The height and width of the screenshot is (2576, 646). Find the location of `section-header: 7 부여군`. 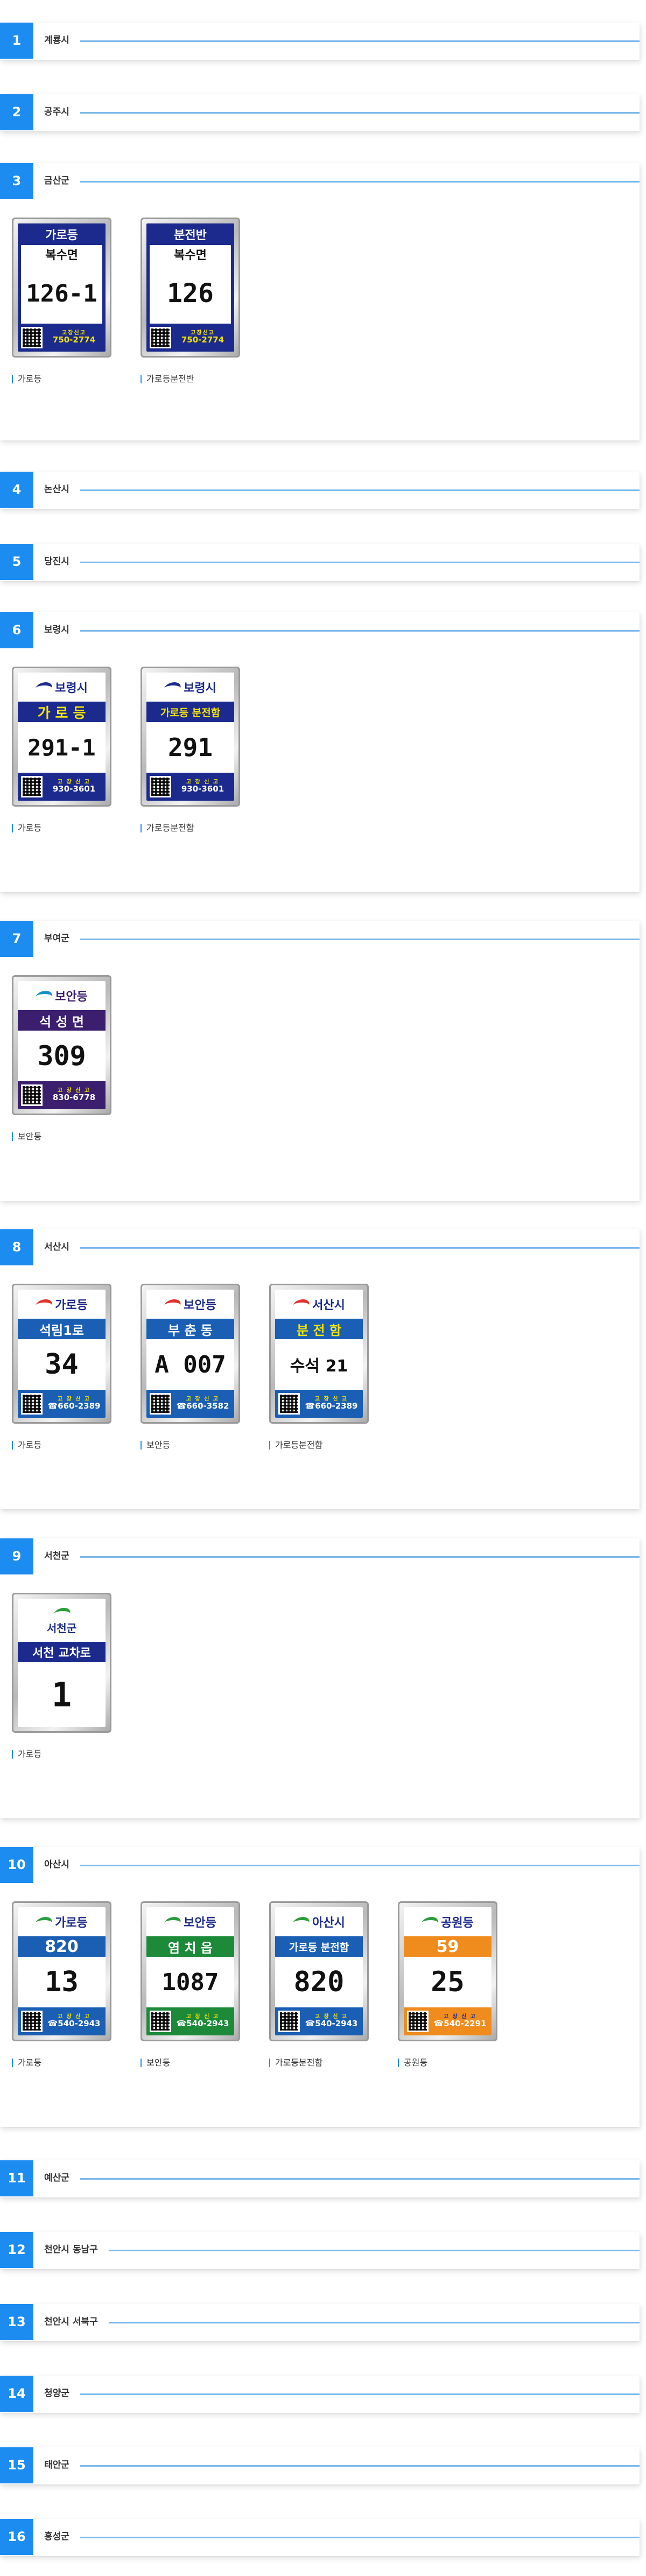

section-header: 7 부여군 is located at coordinates (320, 939).